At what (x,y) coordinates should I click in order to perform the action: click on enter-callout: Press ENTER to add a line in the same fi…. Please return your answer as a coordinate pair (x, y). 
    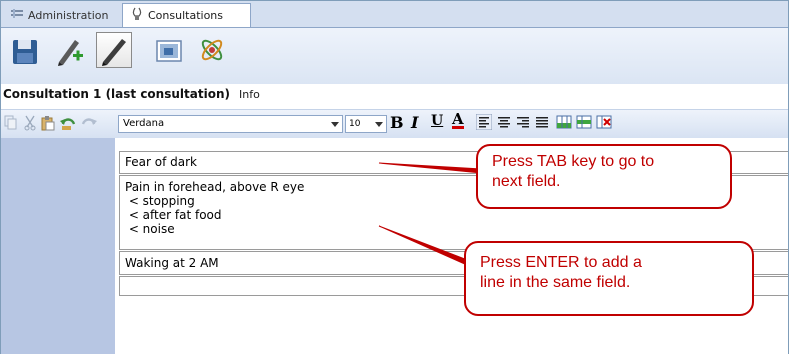
    Looking at the image, I should click on (609, 278).